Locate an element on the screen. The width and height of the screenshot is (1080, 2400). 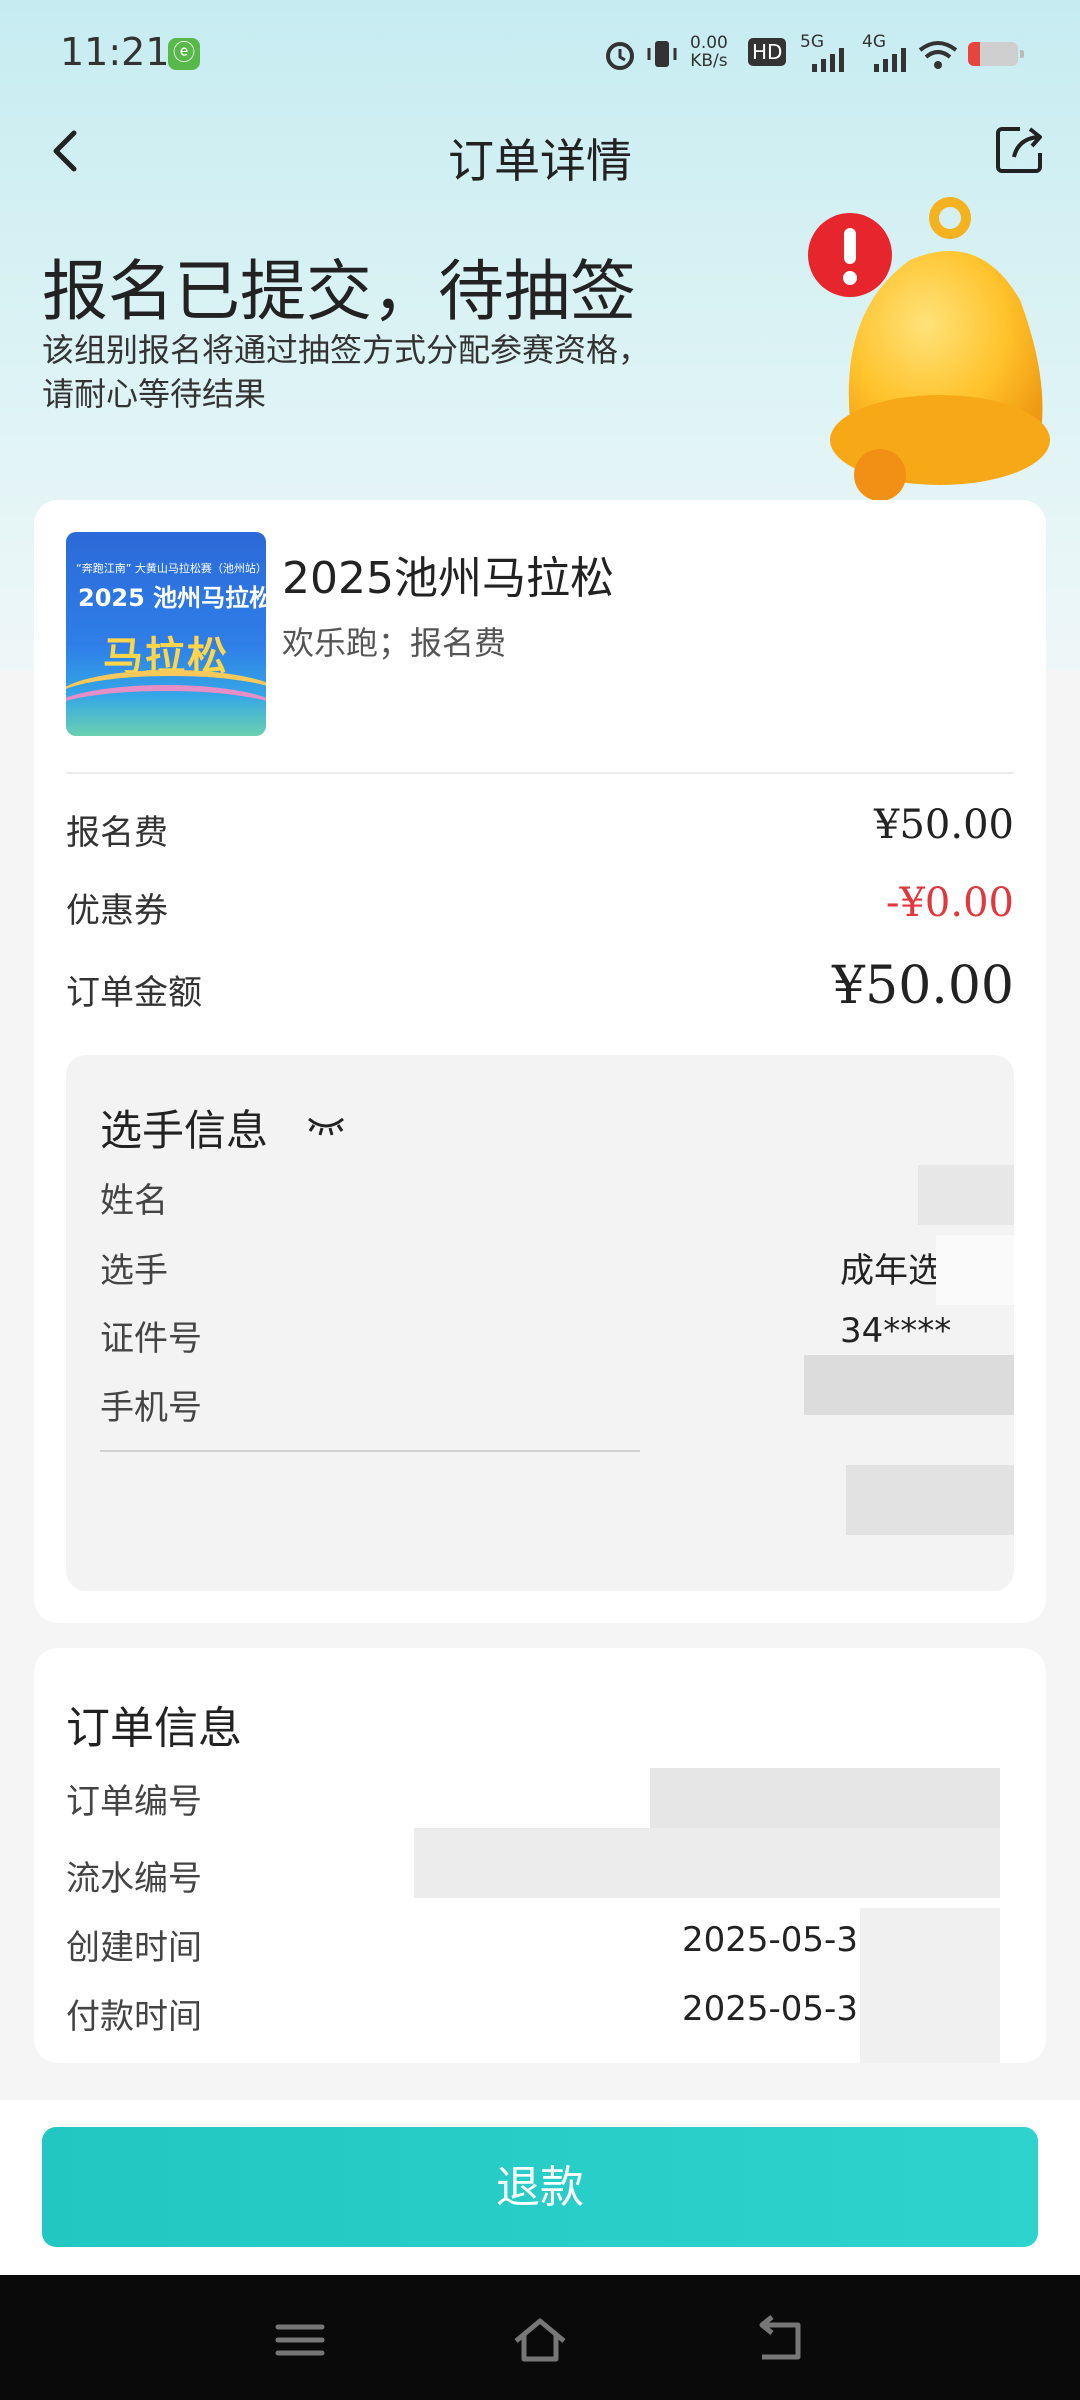
share-icon is located at coordinates (1020, 149).